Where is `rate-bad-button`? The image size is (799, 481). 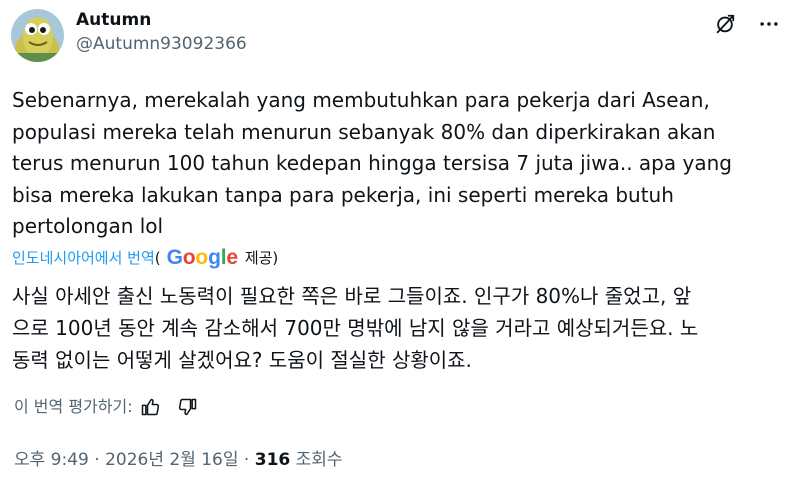
rate-bad-button is located at coordinates (188, 407).